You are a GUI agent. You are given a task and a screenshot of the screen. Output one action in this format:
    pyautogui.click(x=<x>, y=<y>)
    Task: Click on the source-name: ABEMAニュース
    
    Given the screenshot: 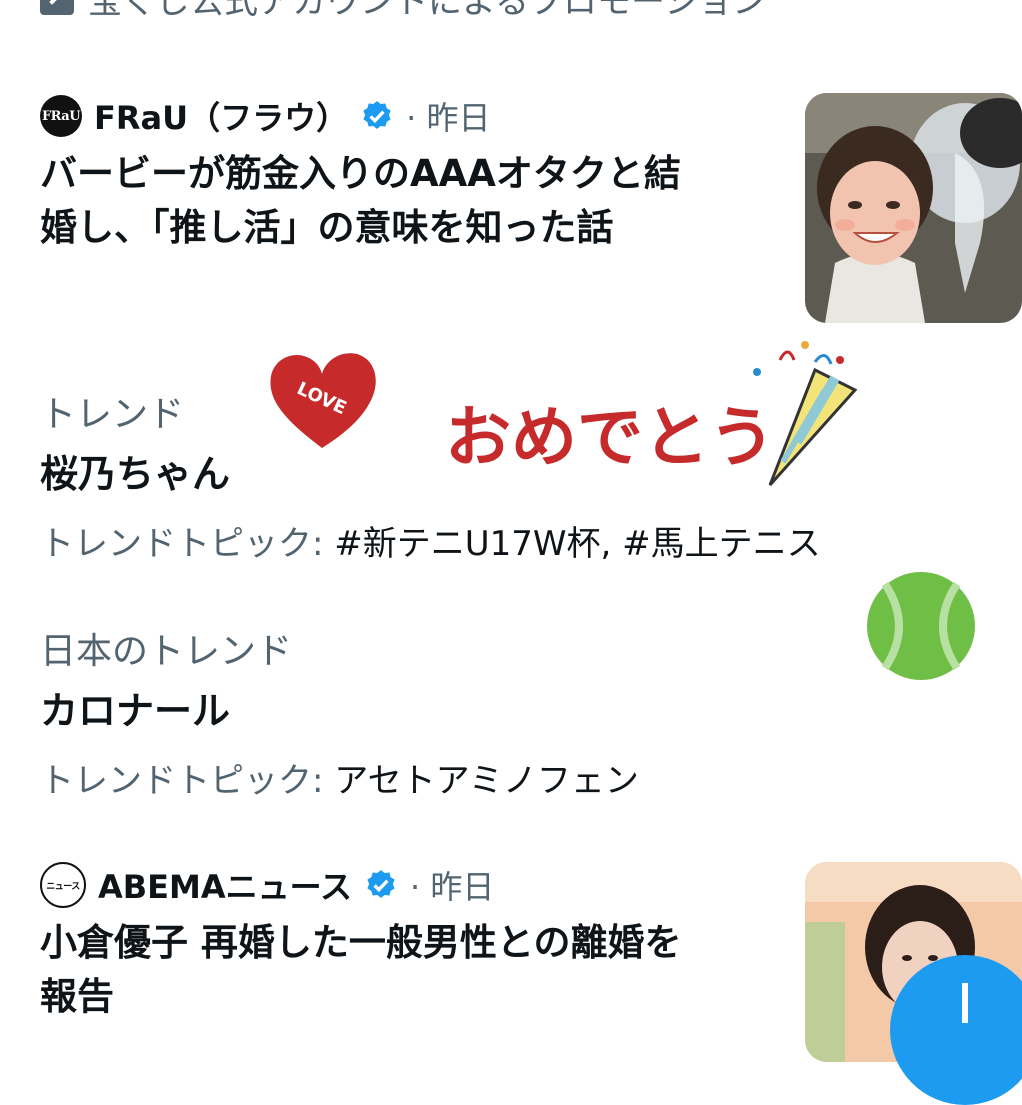 What is the action you would take?
    pyautogui.click(x=225, y=885)
    